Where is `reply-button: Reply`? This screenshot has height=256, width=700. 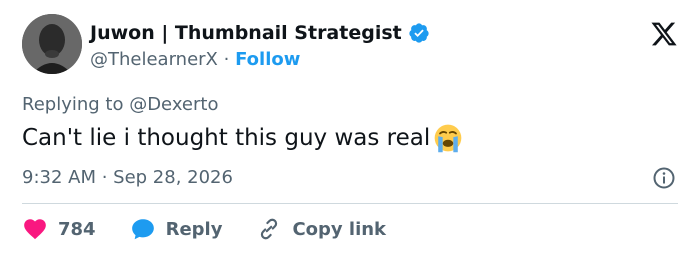 reply-button: Reply is located at coordinates (176, 229).